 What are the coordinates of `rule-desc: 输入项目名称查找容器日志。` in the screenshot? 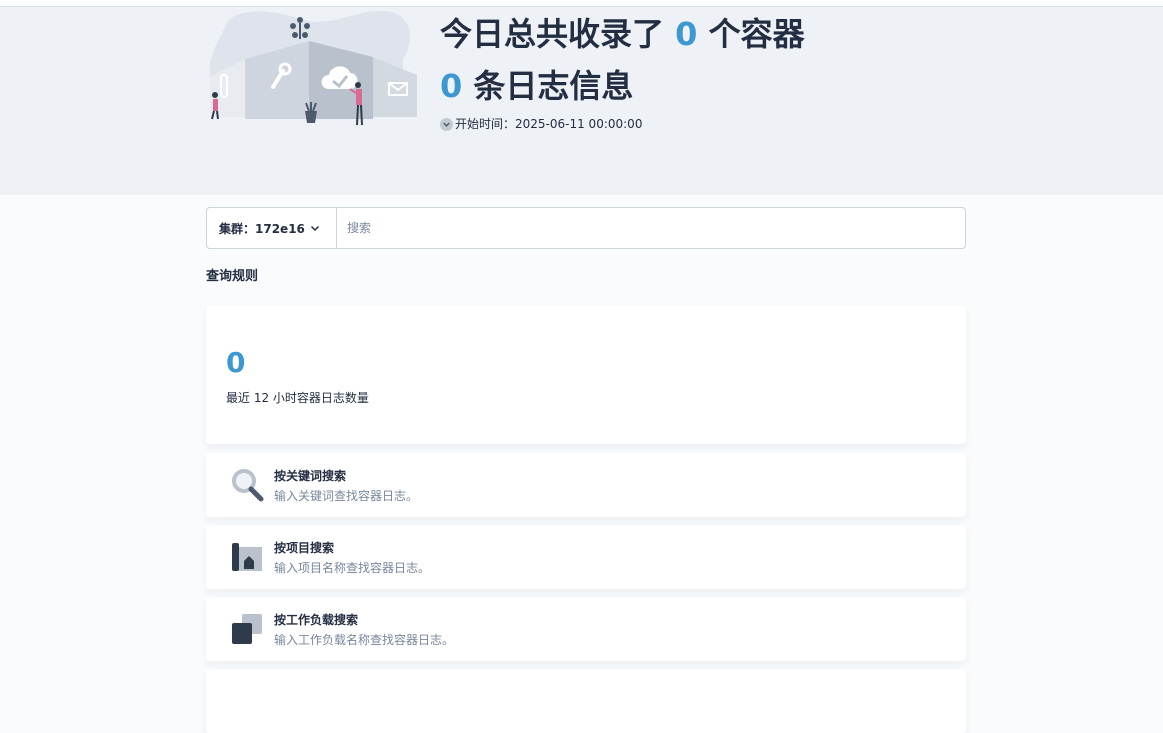 It's located at (352, 568).